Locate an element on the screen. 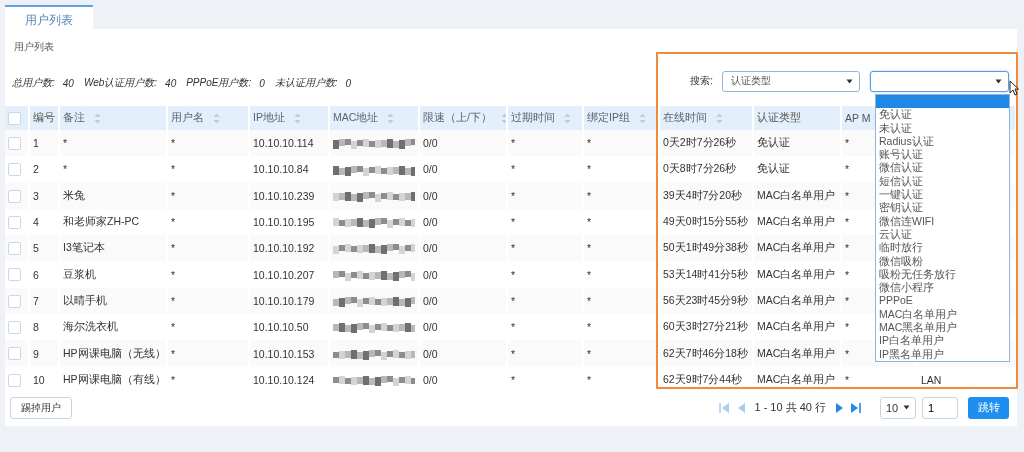 This screenshot has width=1024, height=452. page-range: 1 - 10 共 40 行 is located at coordinates (790, 408).